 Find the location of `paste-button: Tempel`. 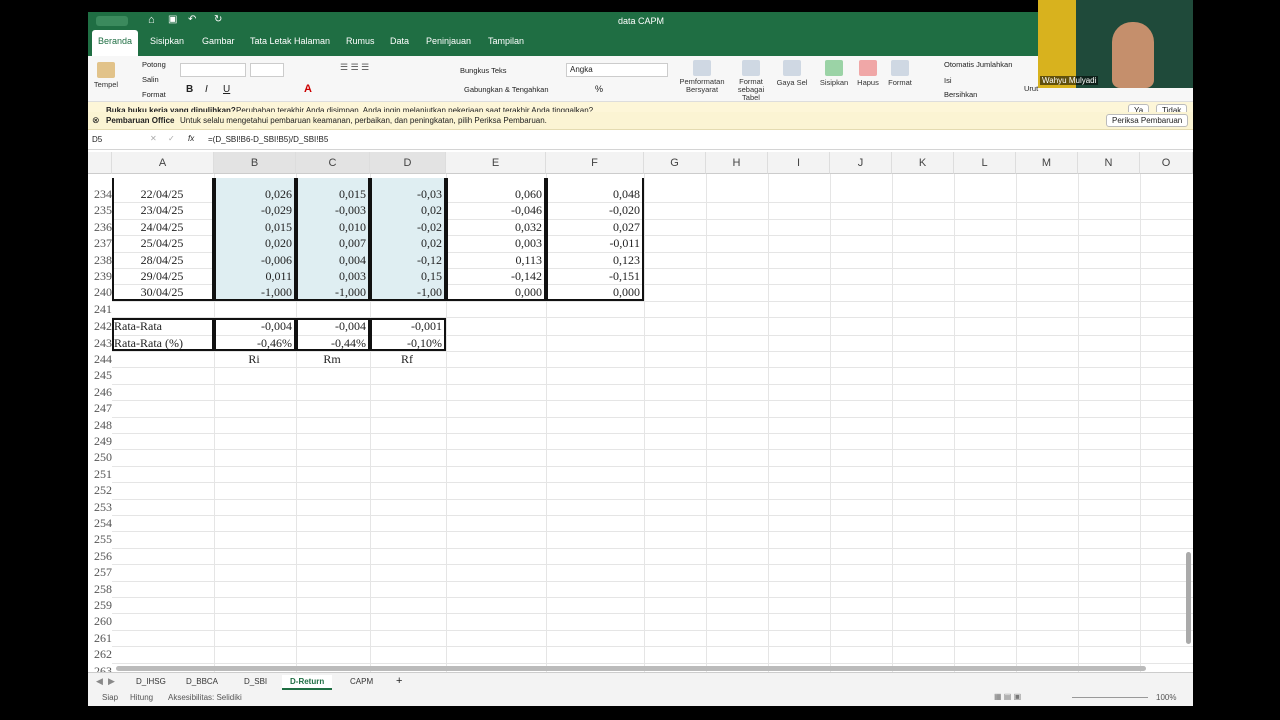

paste-button: Tempel is located at coordinates (106, 75).